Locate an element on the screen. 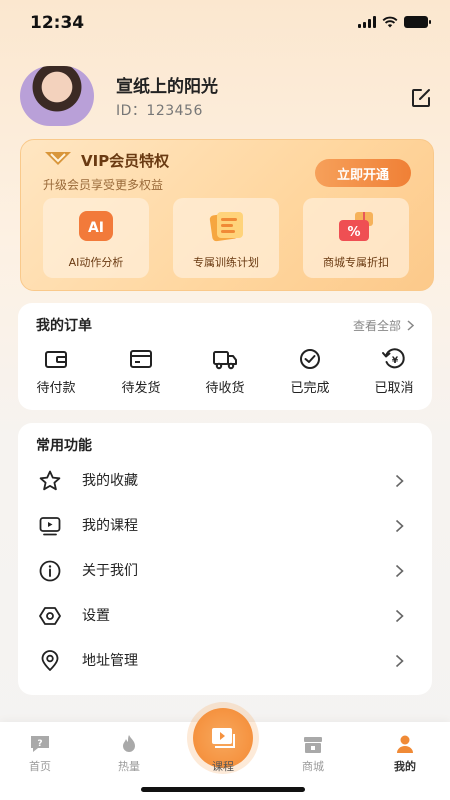 The height and width of the screenshot is (800, 450). tab-label: 商城 is located at coordinates (313, 766).